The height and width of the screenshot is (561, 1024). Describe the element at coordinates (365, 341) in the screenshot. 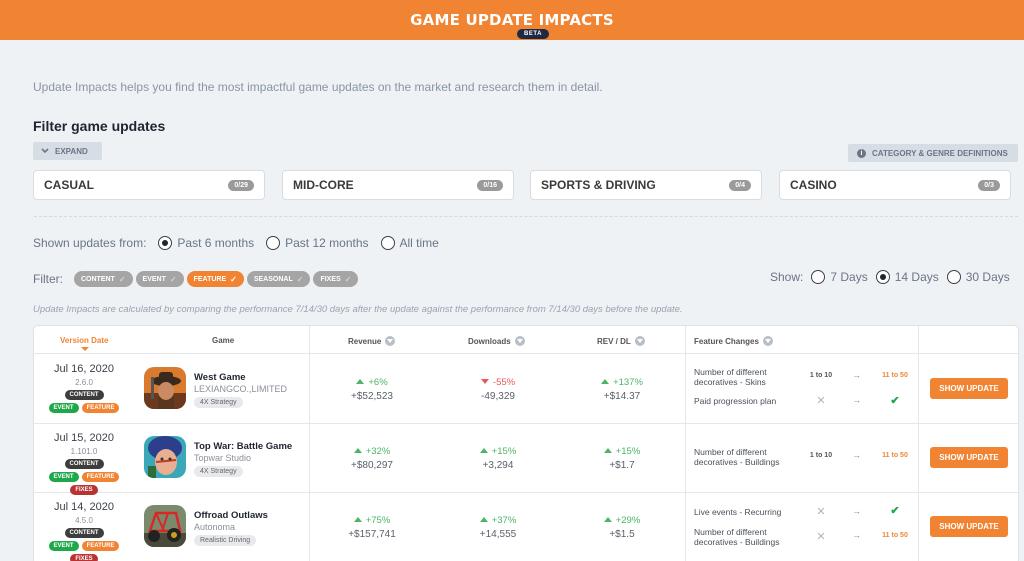

I see `header-label: Revenue` at that location.